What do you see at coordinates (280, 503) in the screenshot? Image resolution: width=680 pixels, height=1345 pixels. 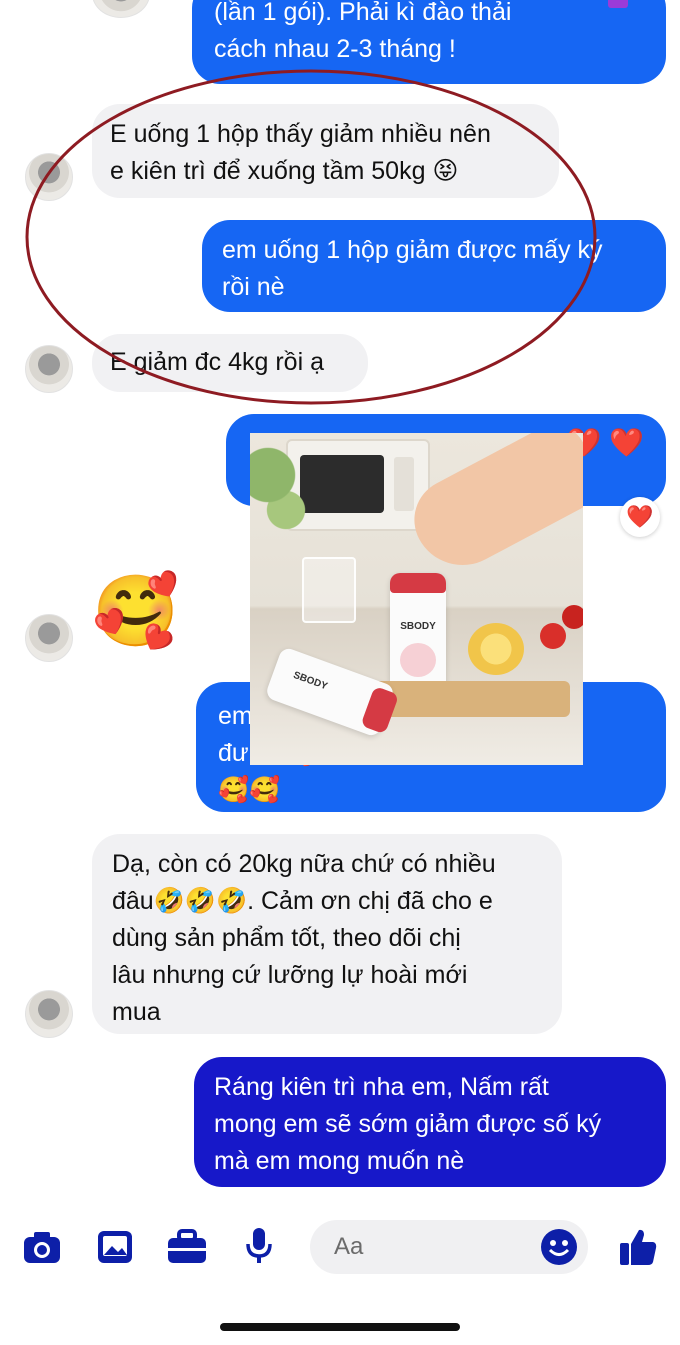 I see `plant` at bounding box center [280, 503].